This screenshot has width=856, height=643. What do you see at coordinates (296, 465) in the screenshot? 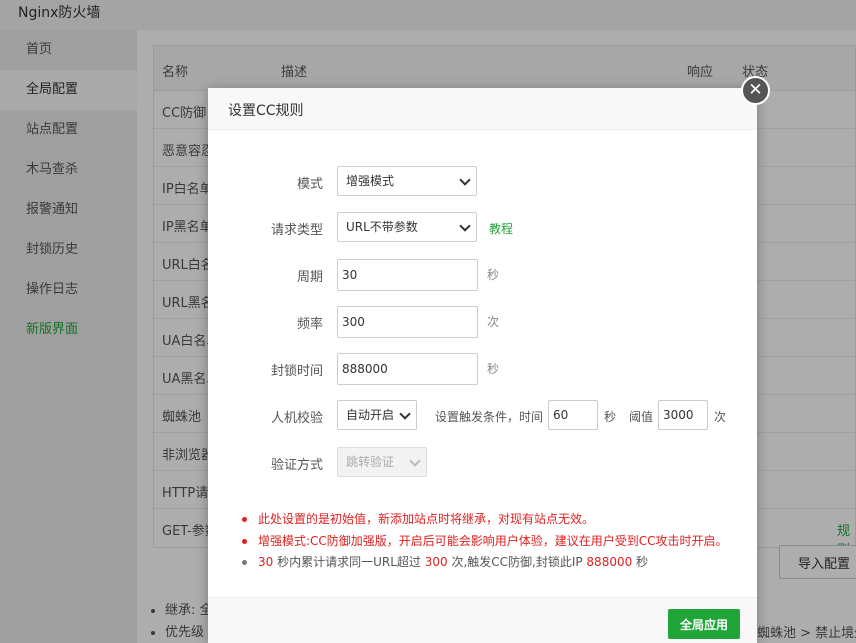
I see `verify-label: 验证方式` at bounding box center [296, 465].